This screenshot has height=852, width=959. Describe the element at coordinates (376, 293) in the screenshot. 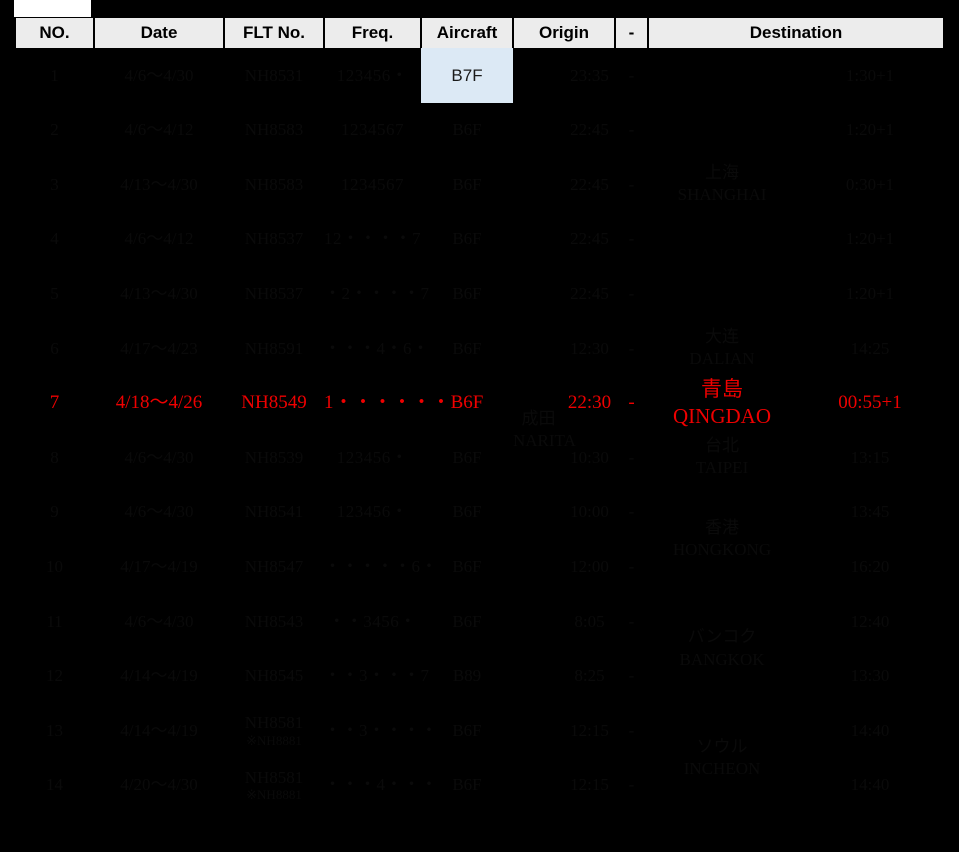

I see `cell-freq: ・2・・・・7` at that location.